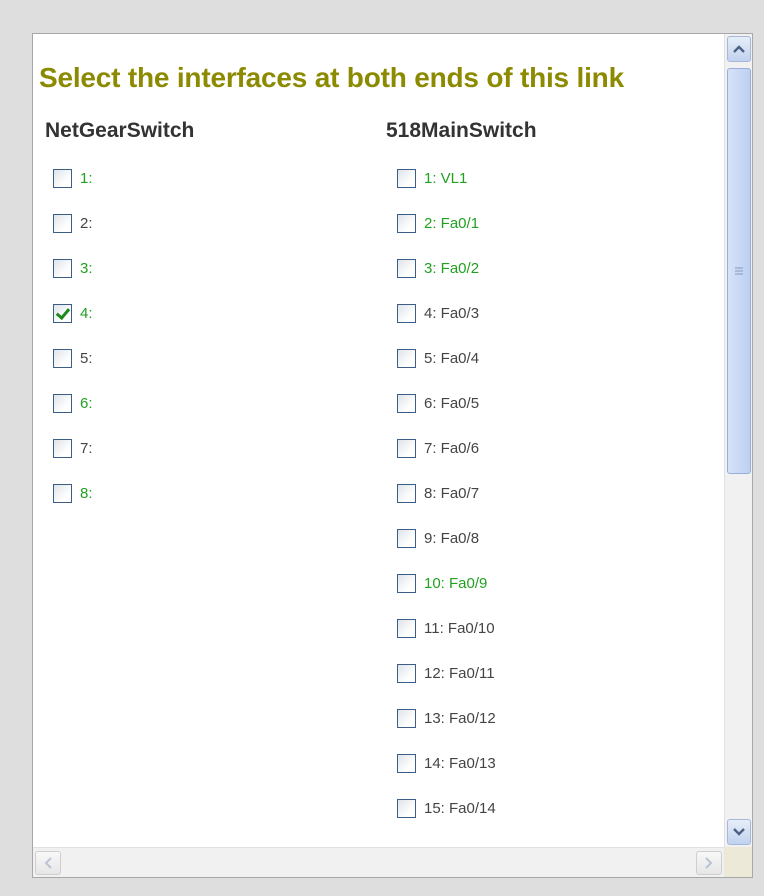 This screenshot has width=764, height=896. Describe the element at coordinates (459, 673) in the screenshot. I see `interface-label: 12: Fa0/11` at that location.